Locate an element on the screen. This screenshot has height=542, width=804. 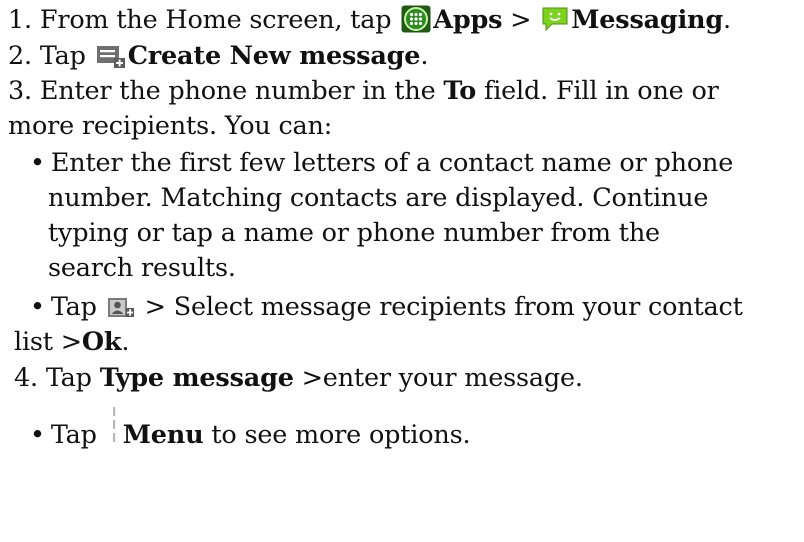
apps-icon is located at coordinates (416, 24).